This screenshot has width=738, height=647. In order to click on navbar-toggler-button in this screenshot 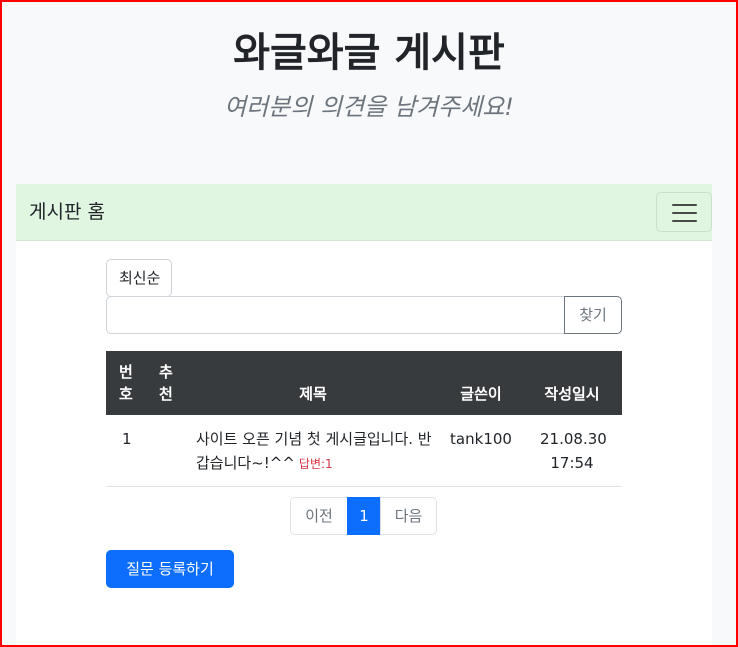, I will do `click(684, 212)`.